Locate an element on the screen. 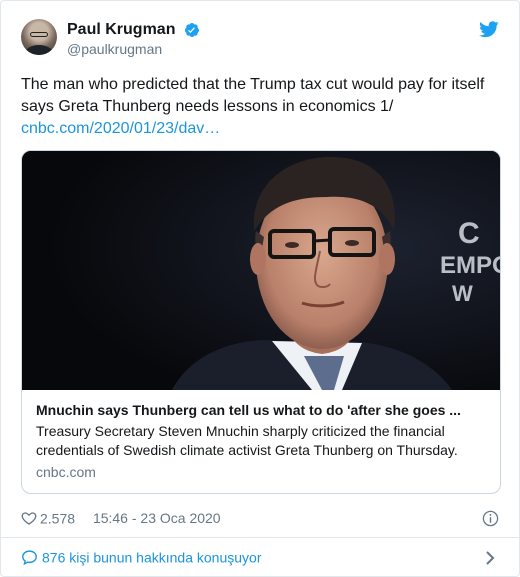  background-text: C is located at coordinates (469, 233).